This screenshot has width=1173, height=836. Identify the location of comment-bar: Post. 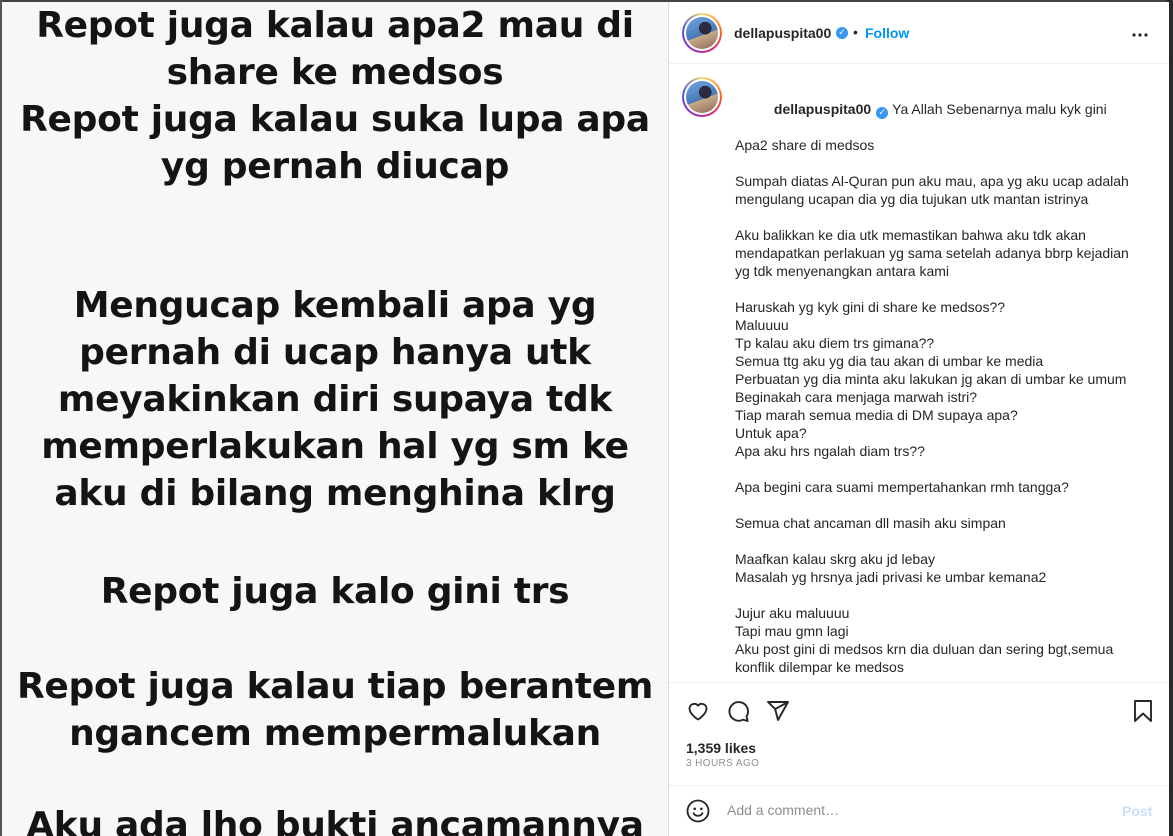
(919, 810).